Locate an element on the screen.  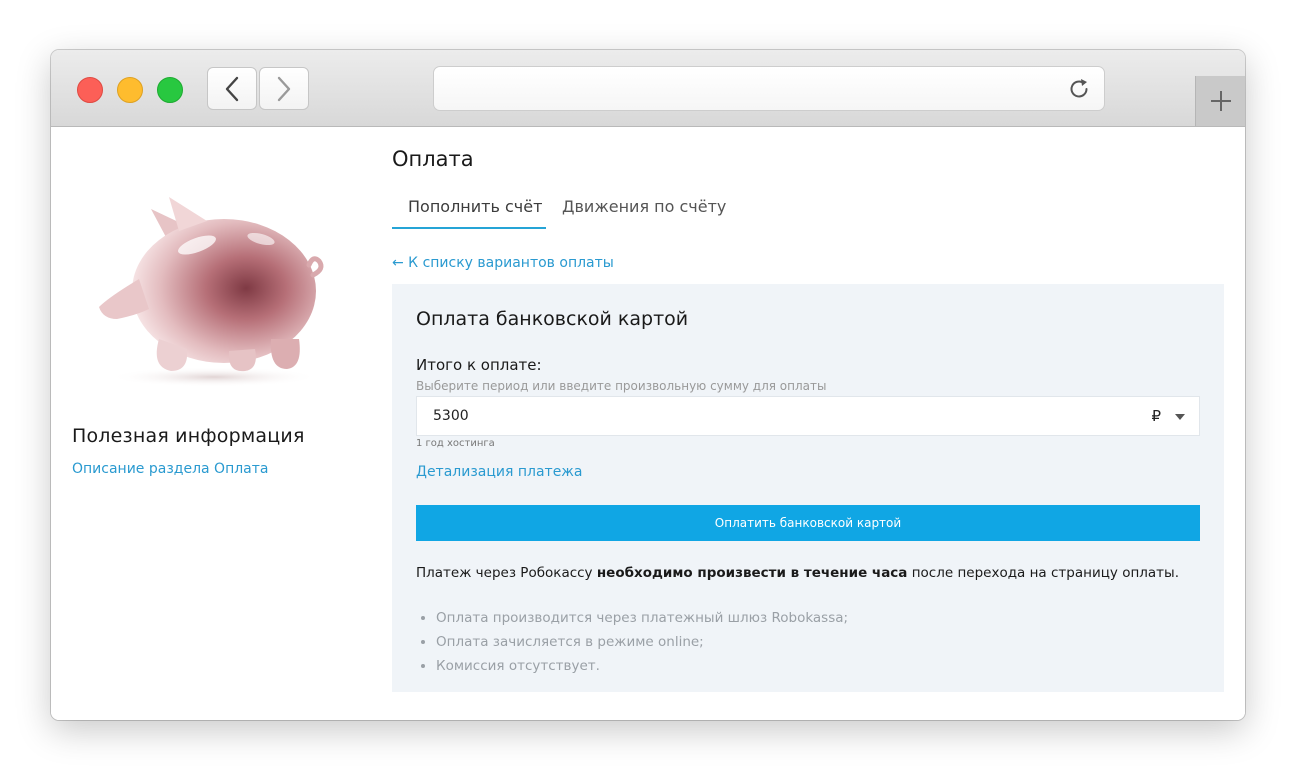
address-bar is located at coordinates (769, 88).